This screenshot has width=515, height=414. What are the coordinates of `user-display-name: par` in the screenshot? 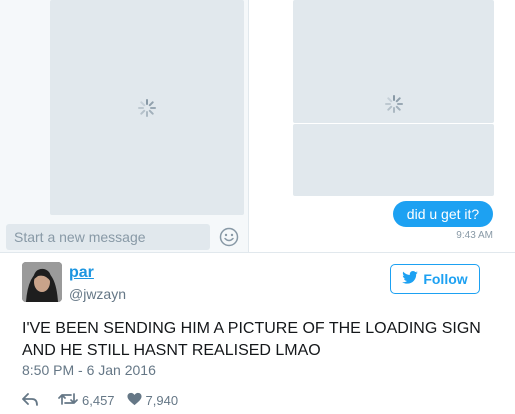 It's located at (81, 273).